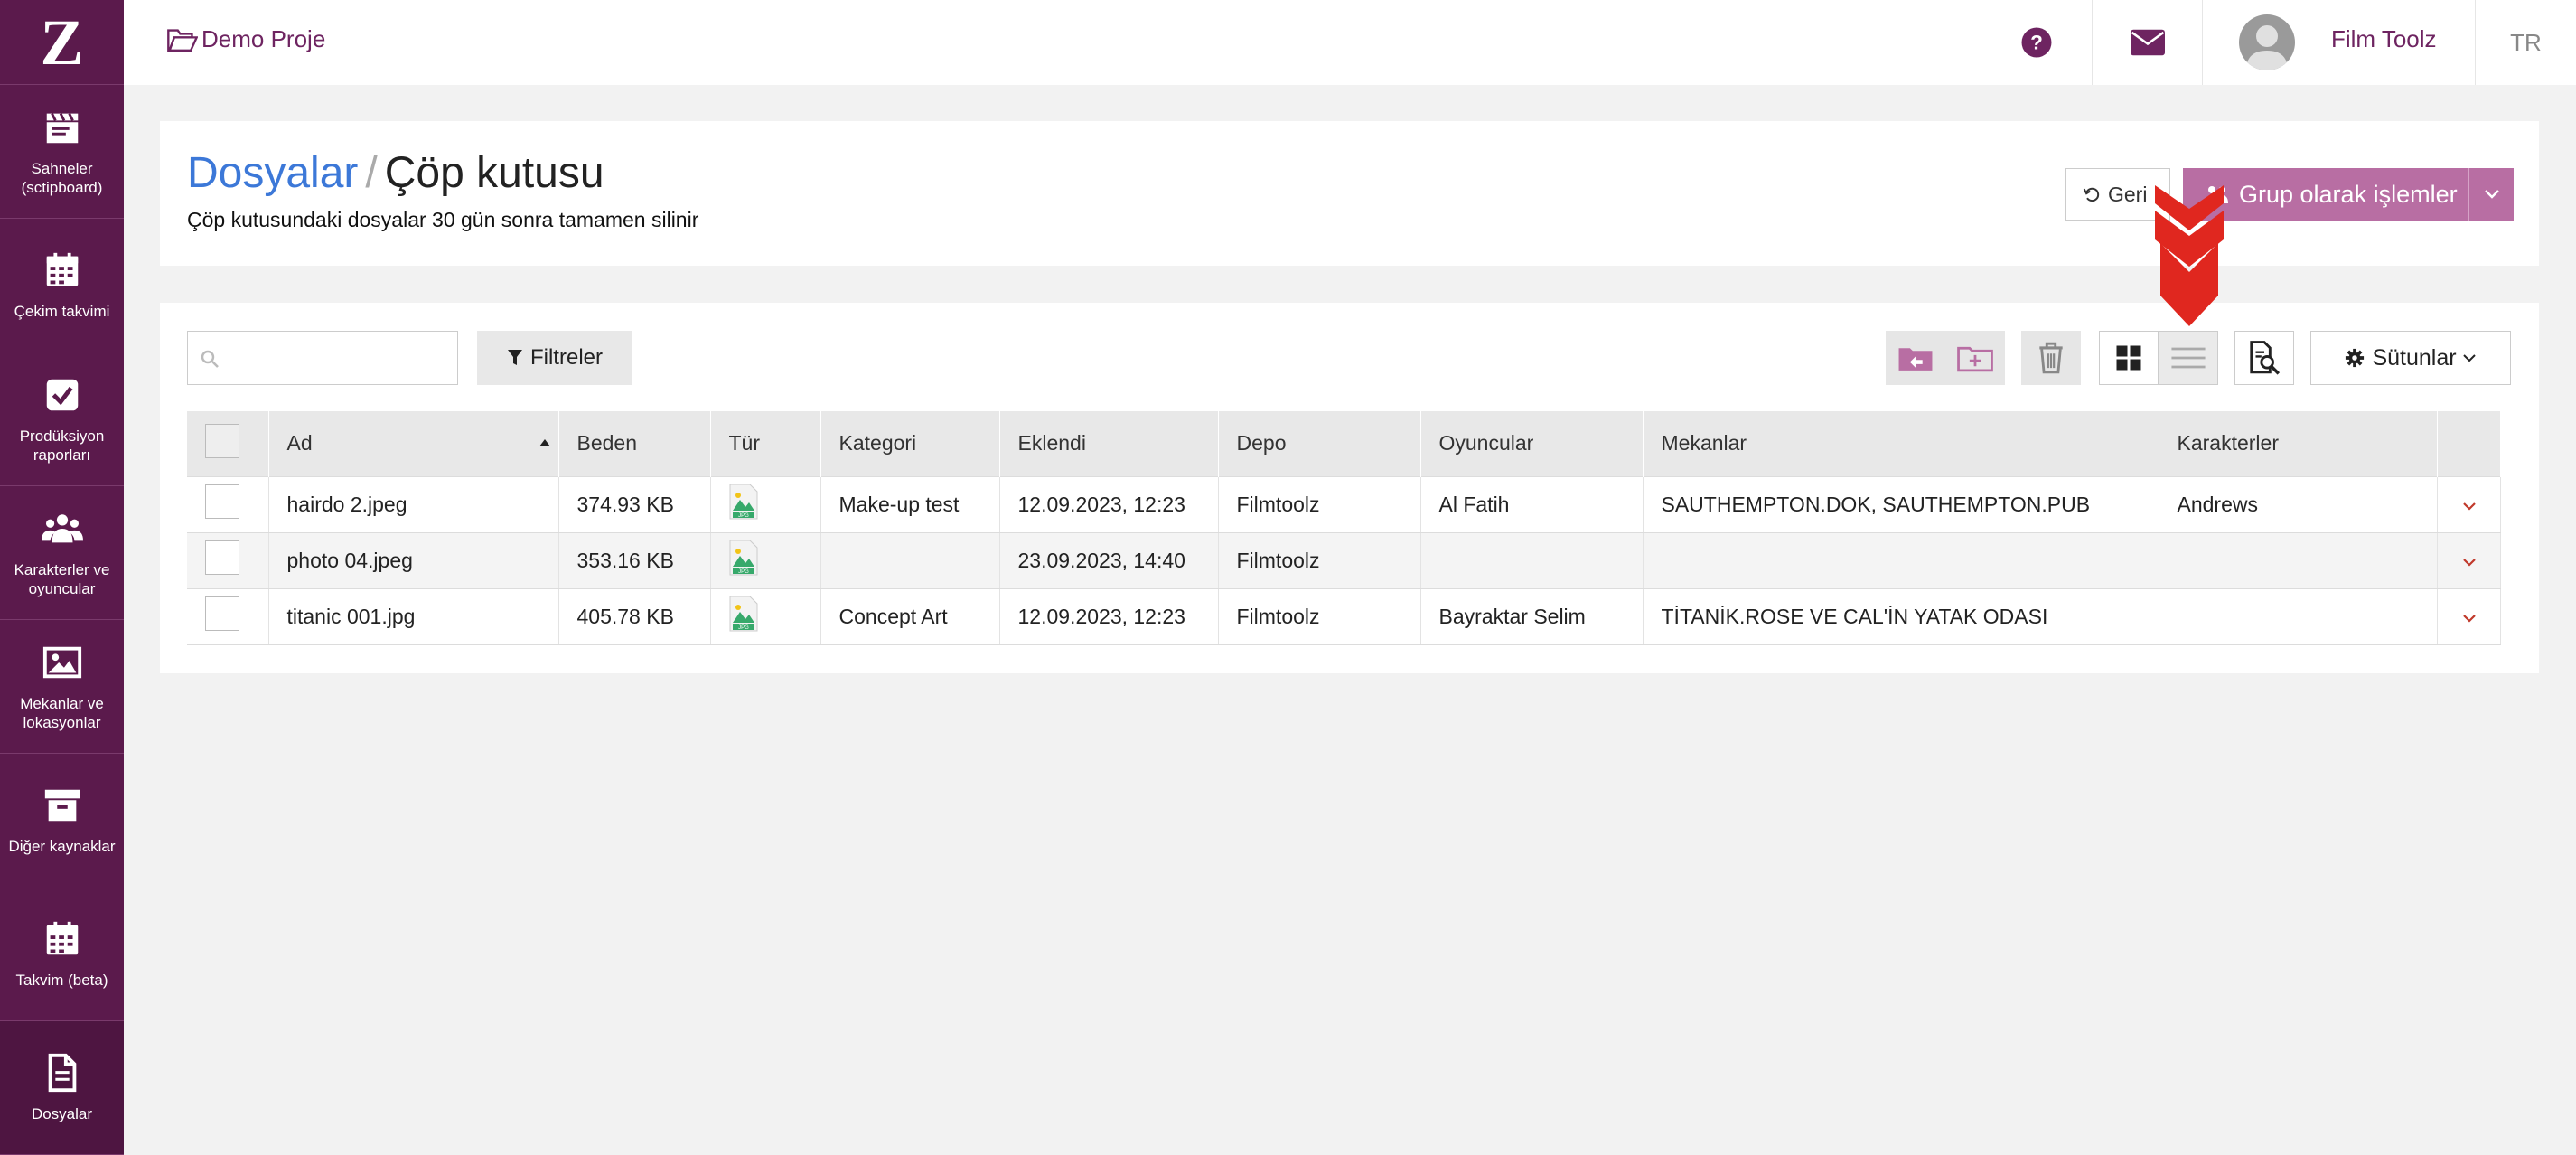  Describe the element at coordinates (62, 687) in the screenshot. I see `sidebar-item-locations: Mekanlar ve lokasyonlar` at that location.